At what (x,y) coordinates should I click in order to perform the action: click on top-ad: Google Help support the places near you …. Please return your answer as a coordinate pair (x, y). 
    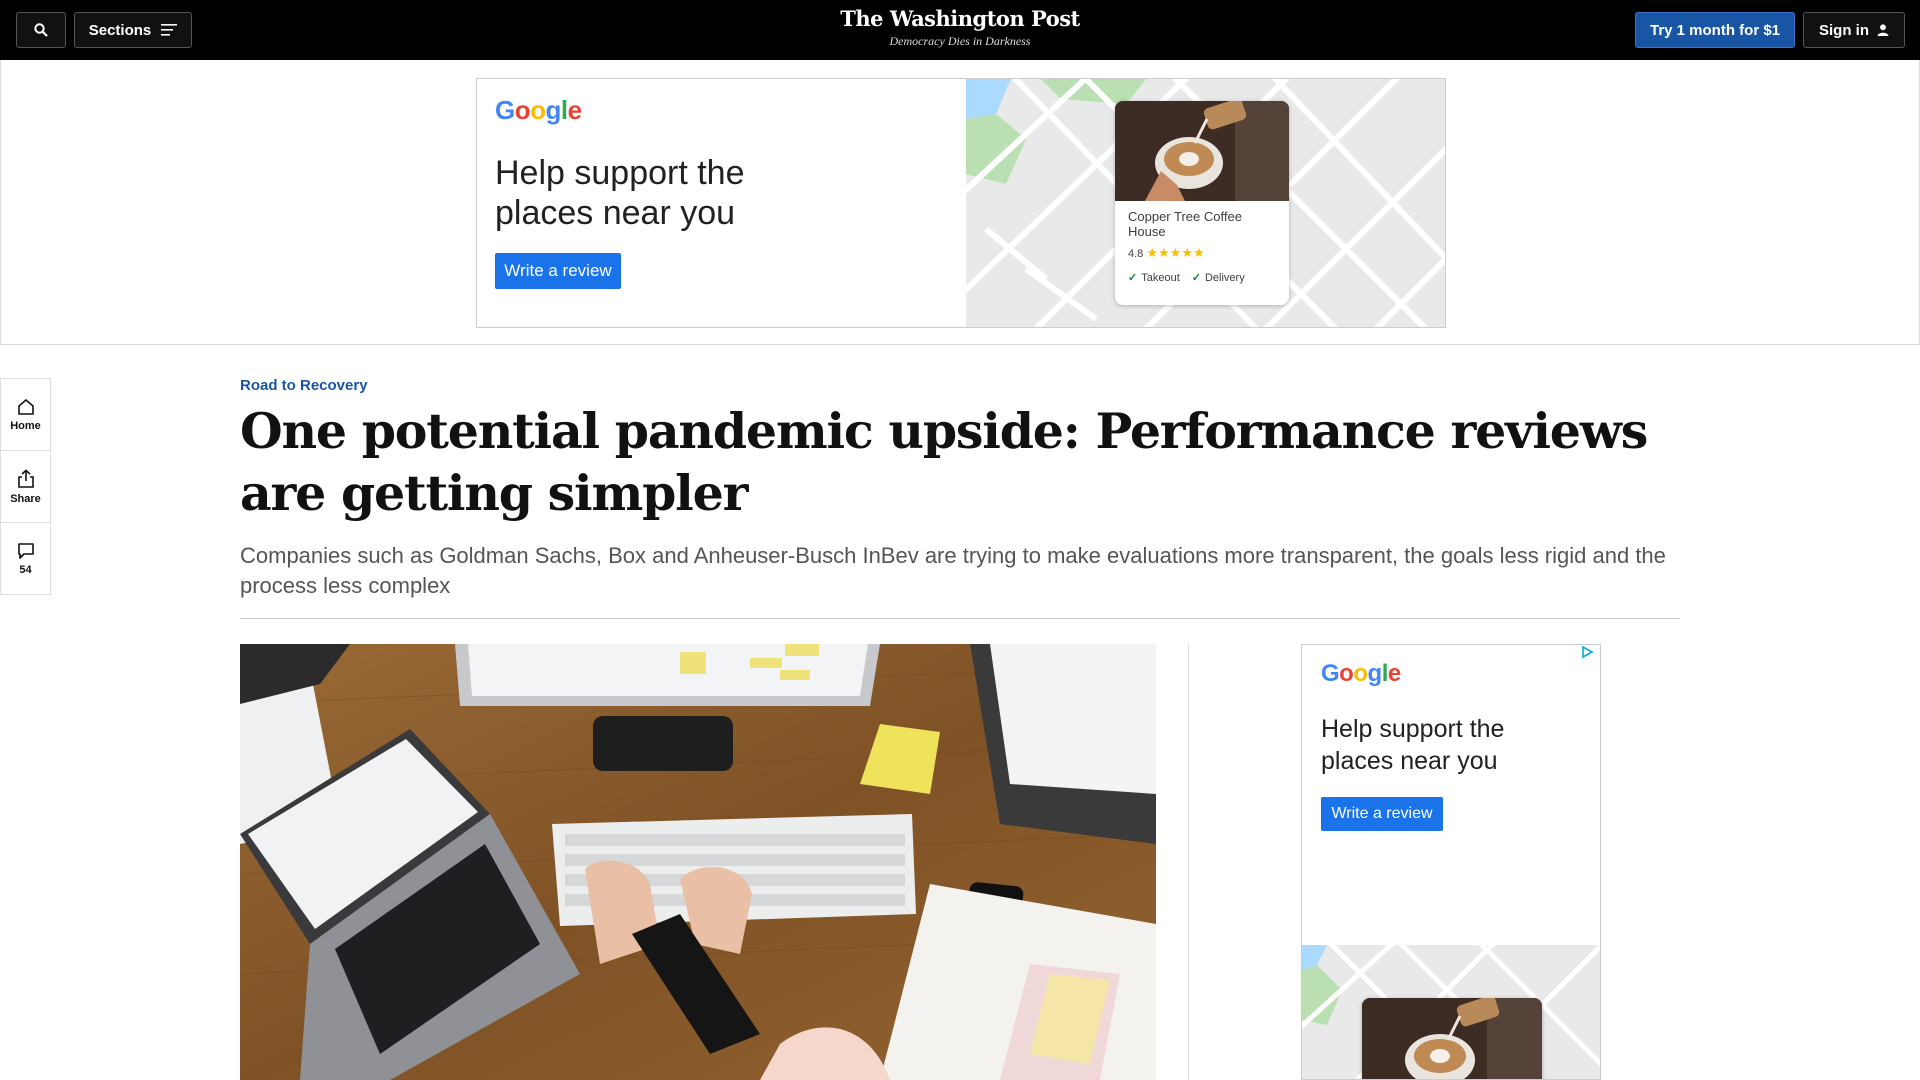
    Looking at the image, I should click on (961, 203).